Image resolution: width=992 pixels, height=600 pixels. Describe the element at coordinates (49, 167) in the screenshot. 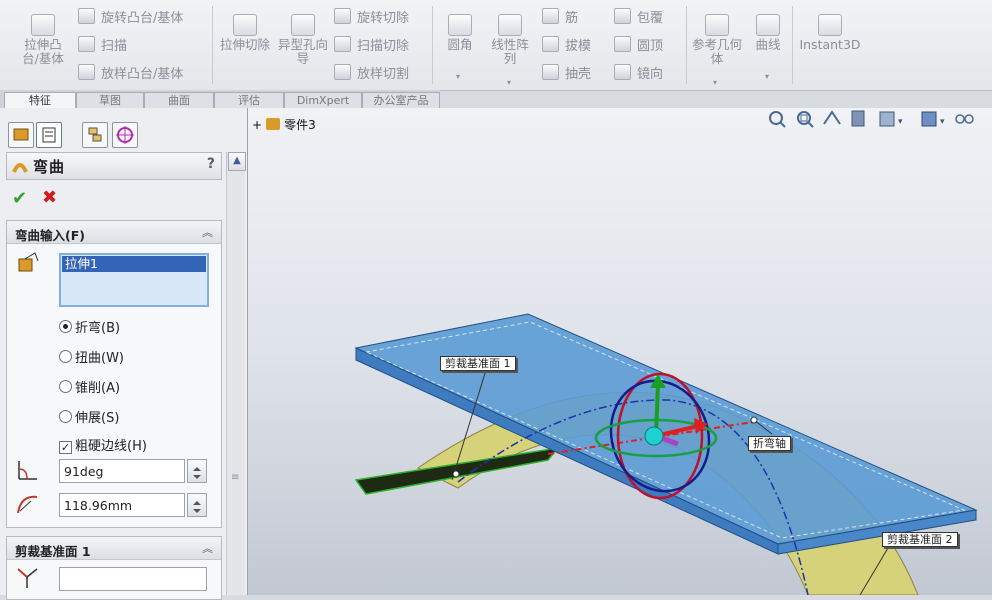

I see `property-manager-title: 弯曲` at that location.